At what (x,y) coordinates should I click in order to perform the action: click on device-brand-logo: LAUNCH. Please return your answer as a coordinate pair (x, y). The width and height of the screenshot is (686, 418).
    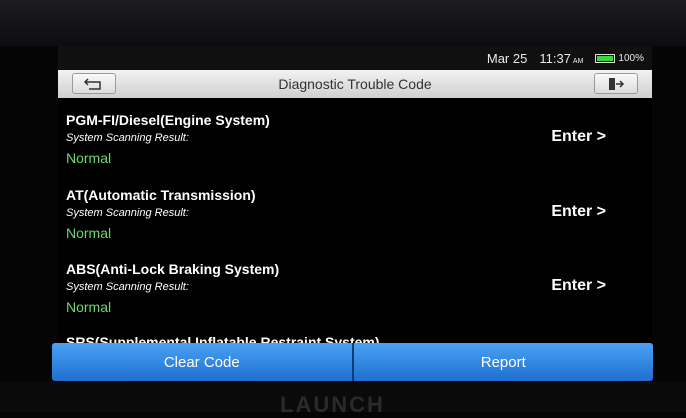
    Looking at the image, I should click on (332, 404).